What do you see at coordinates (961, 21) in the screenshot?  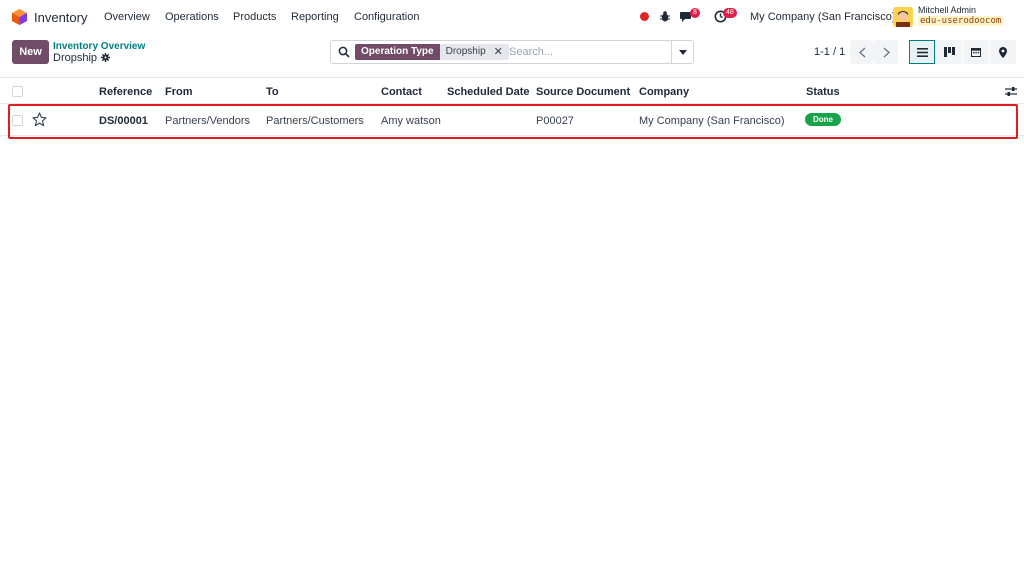 I see `database-name: edu-userodoocom` at bounding box center [961, 21].